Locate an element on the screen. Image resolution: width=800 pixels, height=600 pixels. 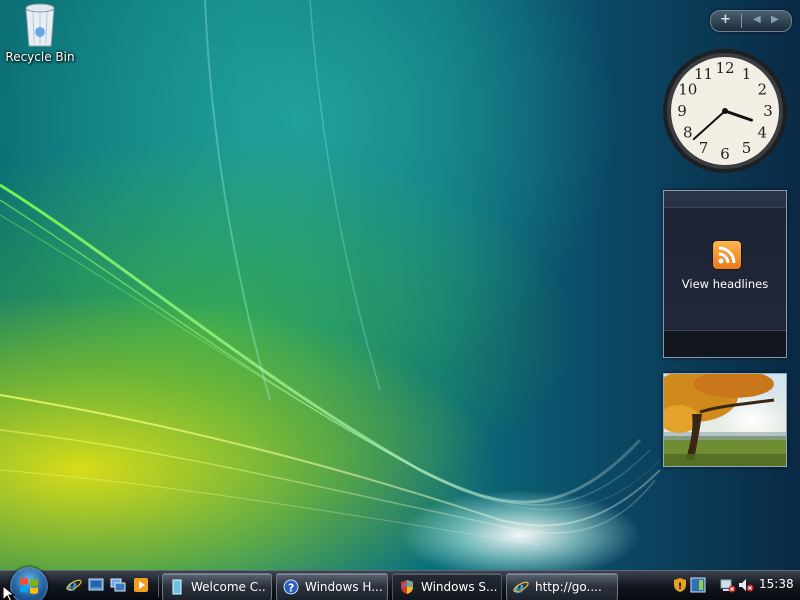
feed-headlines-gadget: View headlines is located at coordinates (725, 274).